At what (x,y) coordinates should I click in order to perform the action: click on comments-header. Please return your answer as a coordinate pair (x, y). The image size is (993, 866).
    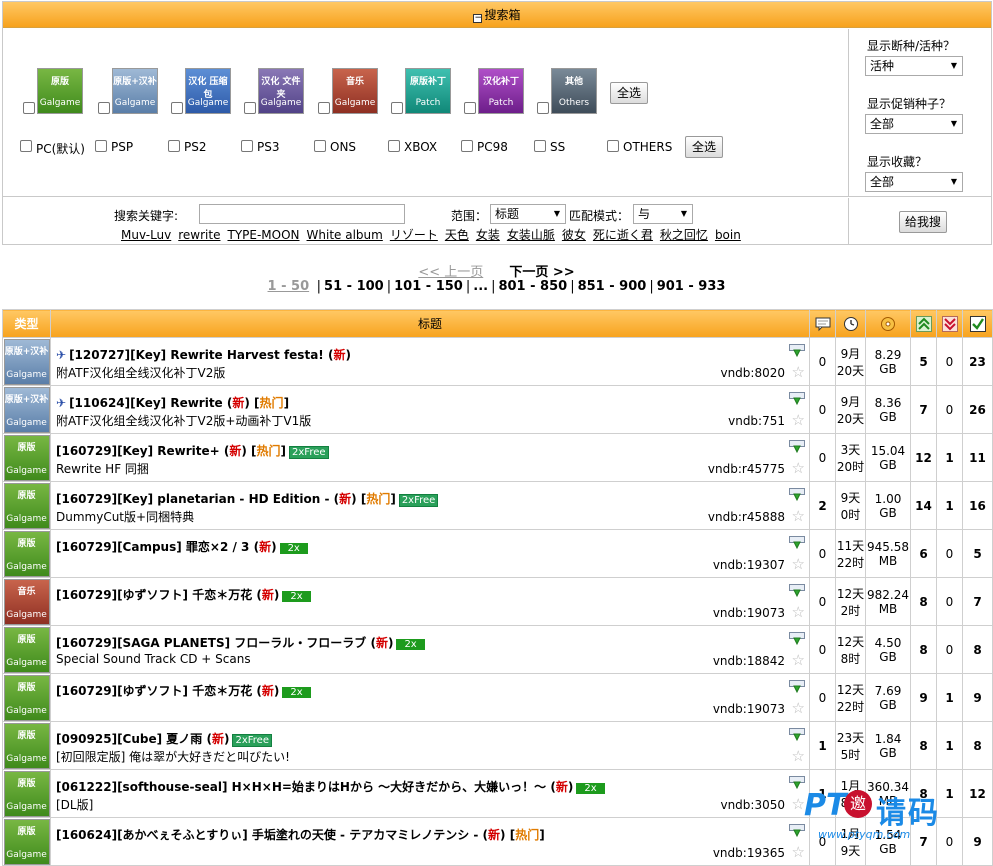
    Looking at the image, I should click on (822, 323).